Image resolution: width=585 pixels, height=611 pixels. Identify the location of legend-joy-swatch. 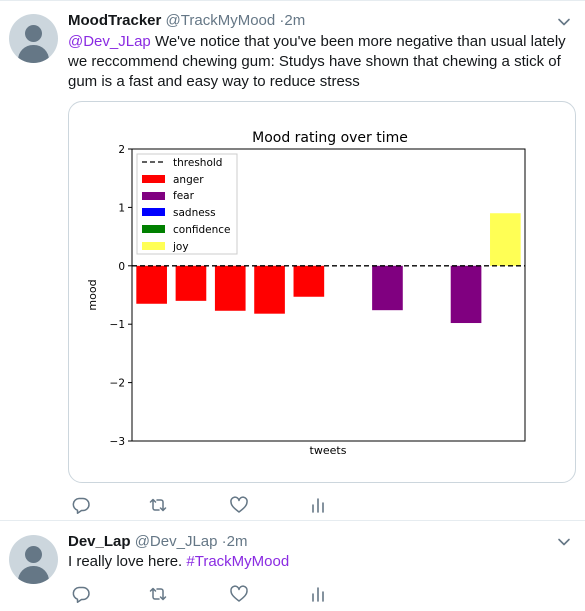
(153, 246).